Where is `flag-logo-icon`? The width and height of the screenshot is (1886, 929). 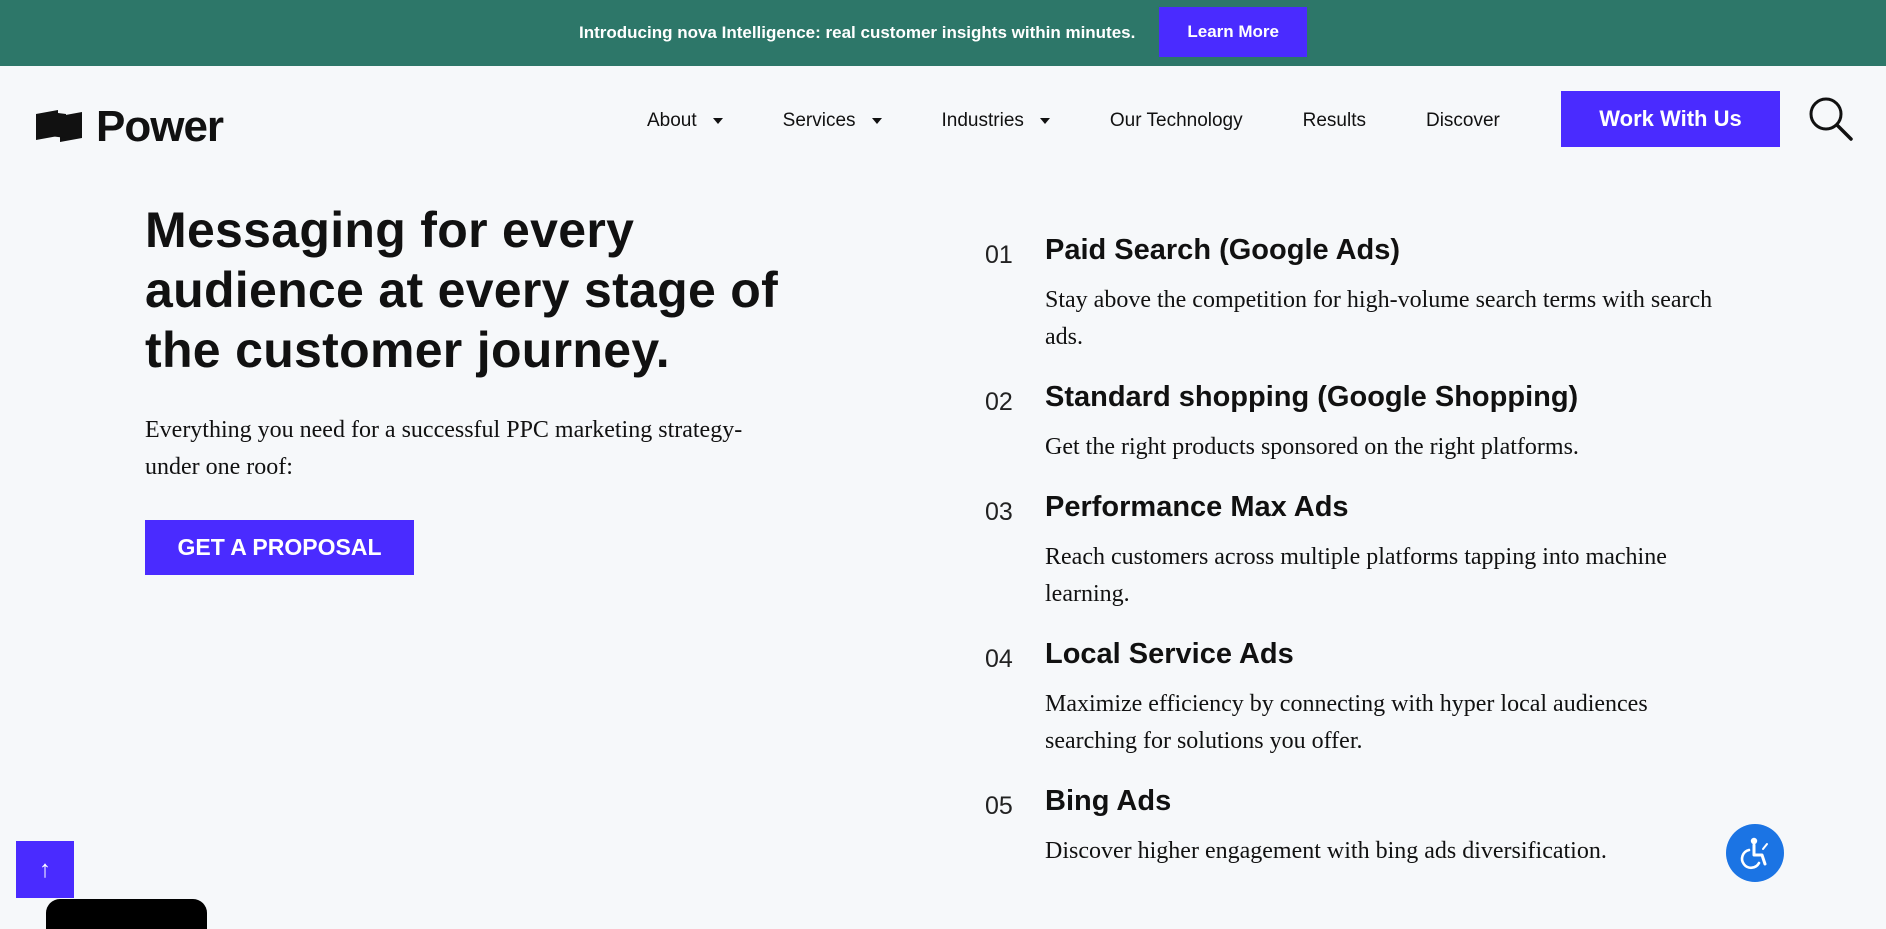 flag-logo-icon is located at coordinates (59, 127).